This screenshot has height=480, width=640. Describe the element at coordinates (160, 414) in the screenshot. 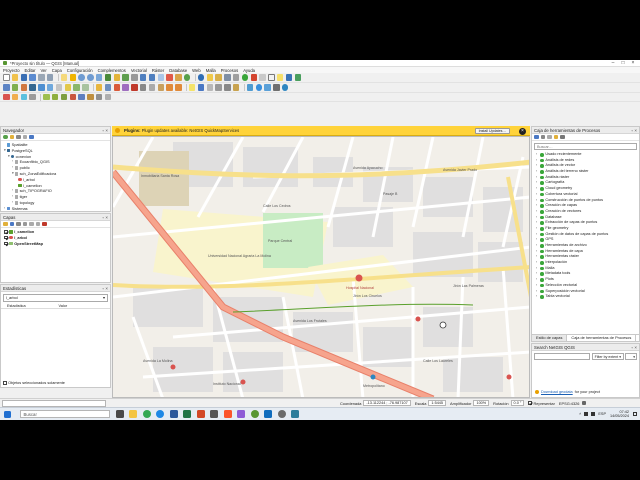

I see `edge-icon` at that location.